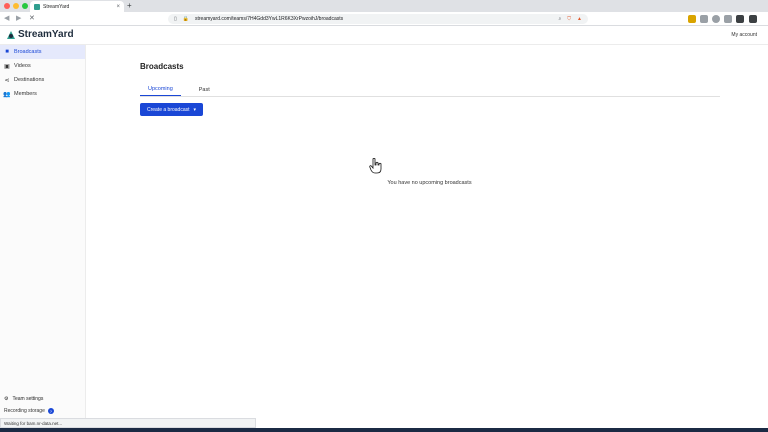  I want to click on tab-close-icon: ×, so click(118, 7).